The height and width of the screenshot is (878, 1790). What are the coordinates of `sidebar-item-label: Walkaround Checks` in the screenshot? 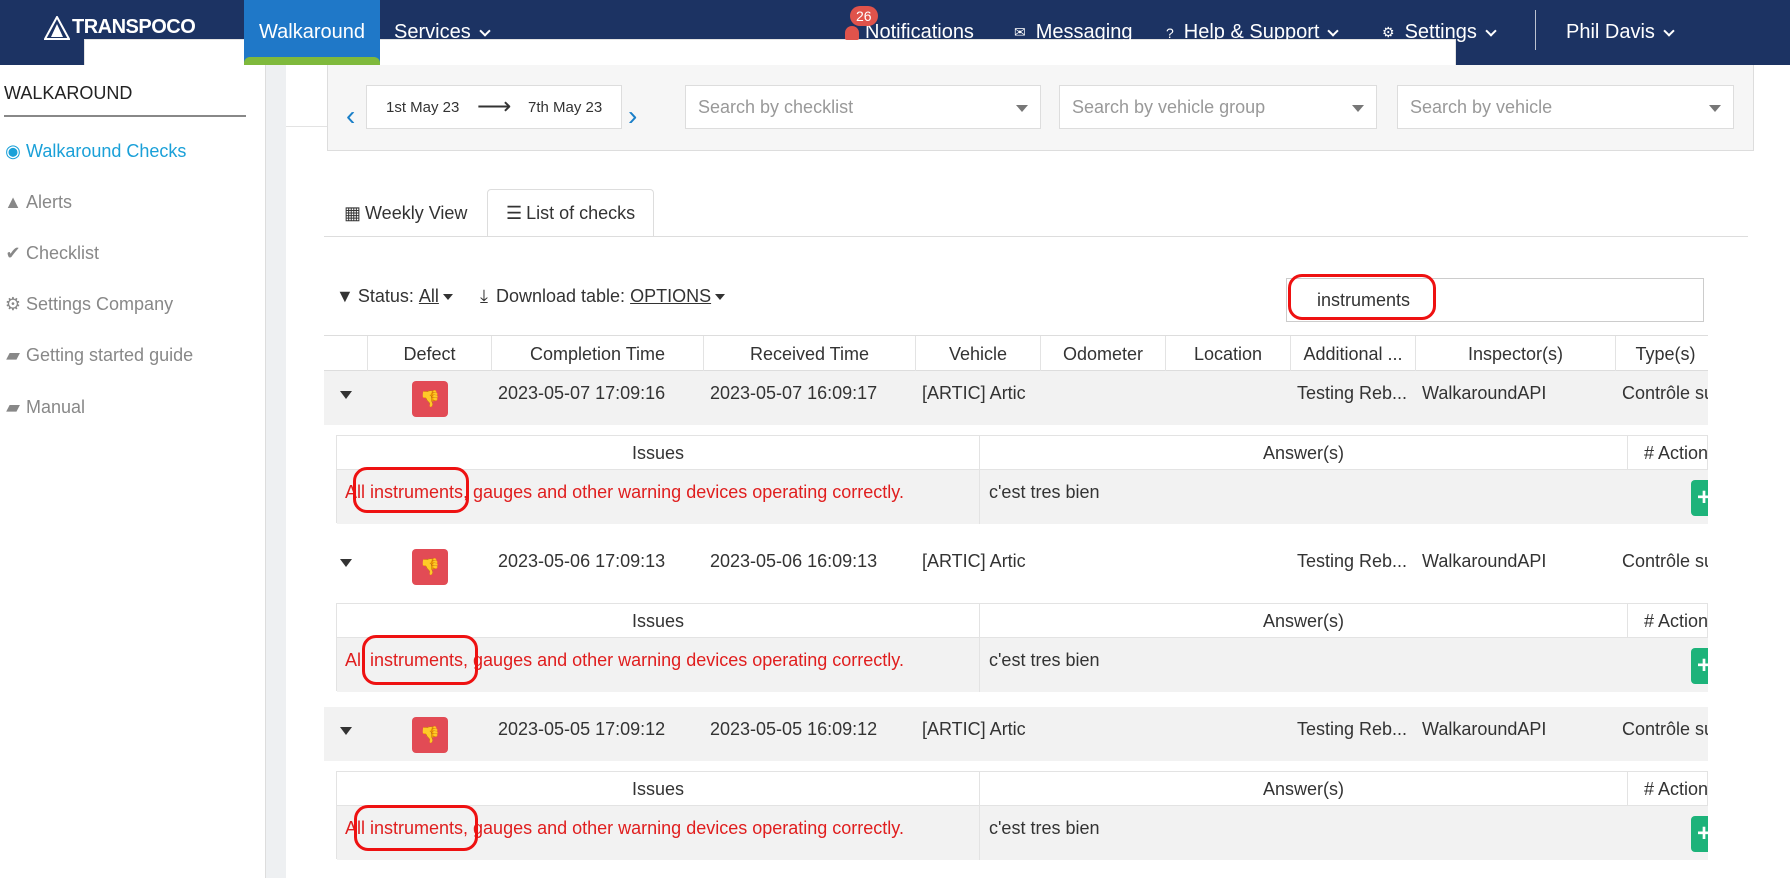 It's located at (106, 151).